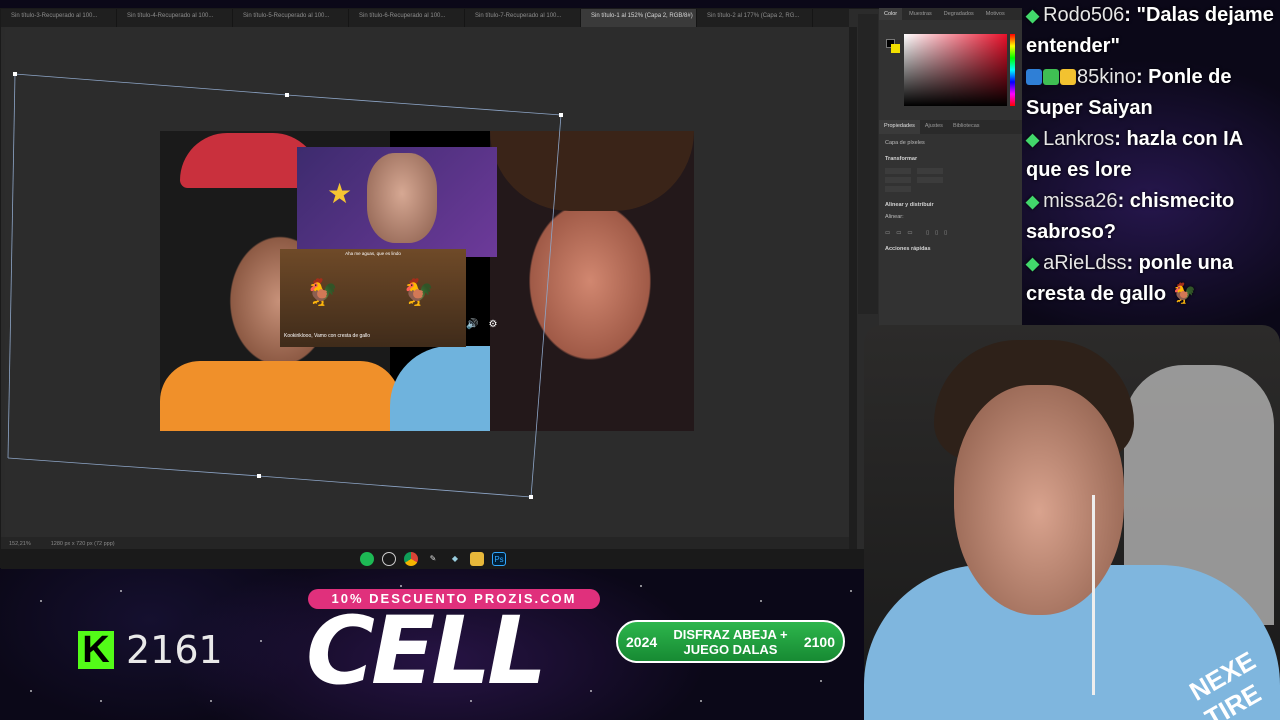  I want to click on color-panel-tabs: Color Muestras Degradados Motivos, so click(950, 14).